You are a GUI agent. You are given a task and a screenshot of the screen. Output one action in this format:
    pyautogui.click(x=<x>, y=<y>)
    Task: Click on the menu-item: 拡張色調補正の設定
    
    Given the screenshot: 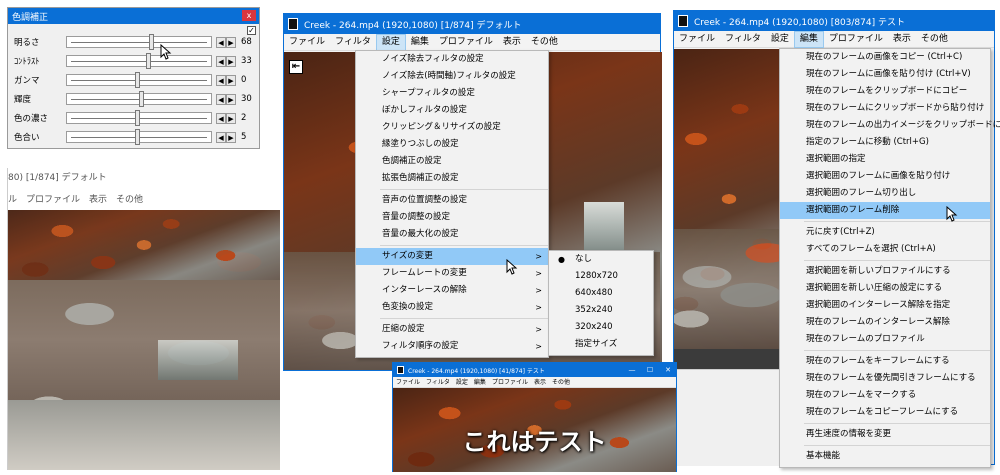 What is the action you would take?
    pyautogui.click(x=452, y=178)
    